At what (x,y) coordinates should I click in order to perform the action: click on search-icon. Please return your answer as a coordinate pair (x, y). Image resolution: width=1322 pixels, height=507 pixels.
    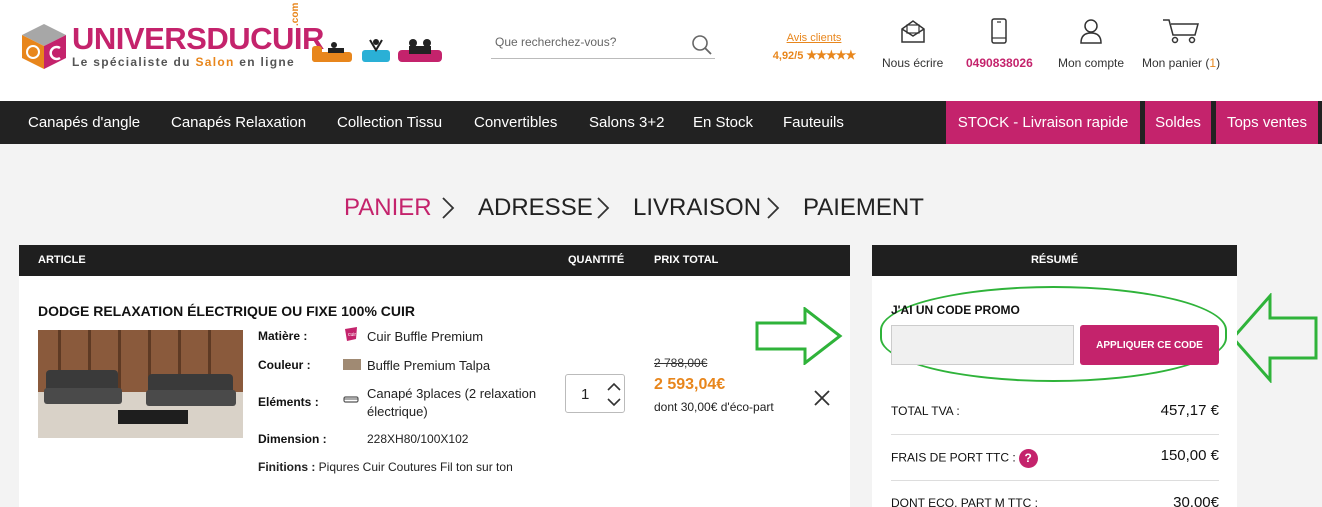
    Looking at the image, I should click on (702, 45).